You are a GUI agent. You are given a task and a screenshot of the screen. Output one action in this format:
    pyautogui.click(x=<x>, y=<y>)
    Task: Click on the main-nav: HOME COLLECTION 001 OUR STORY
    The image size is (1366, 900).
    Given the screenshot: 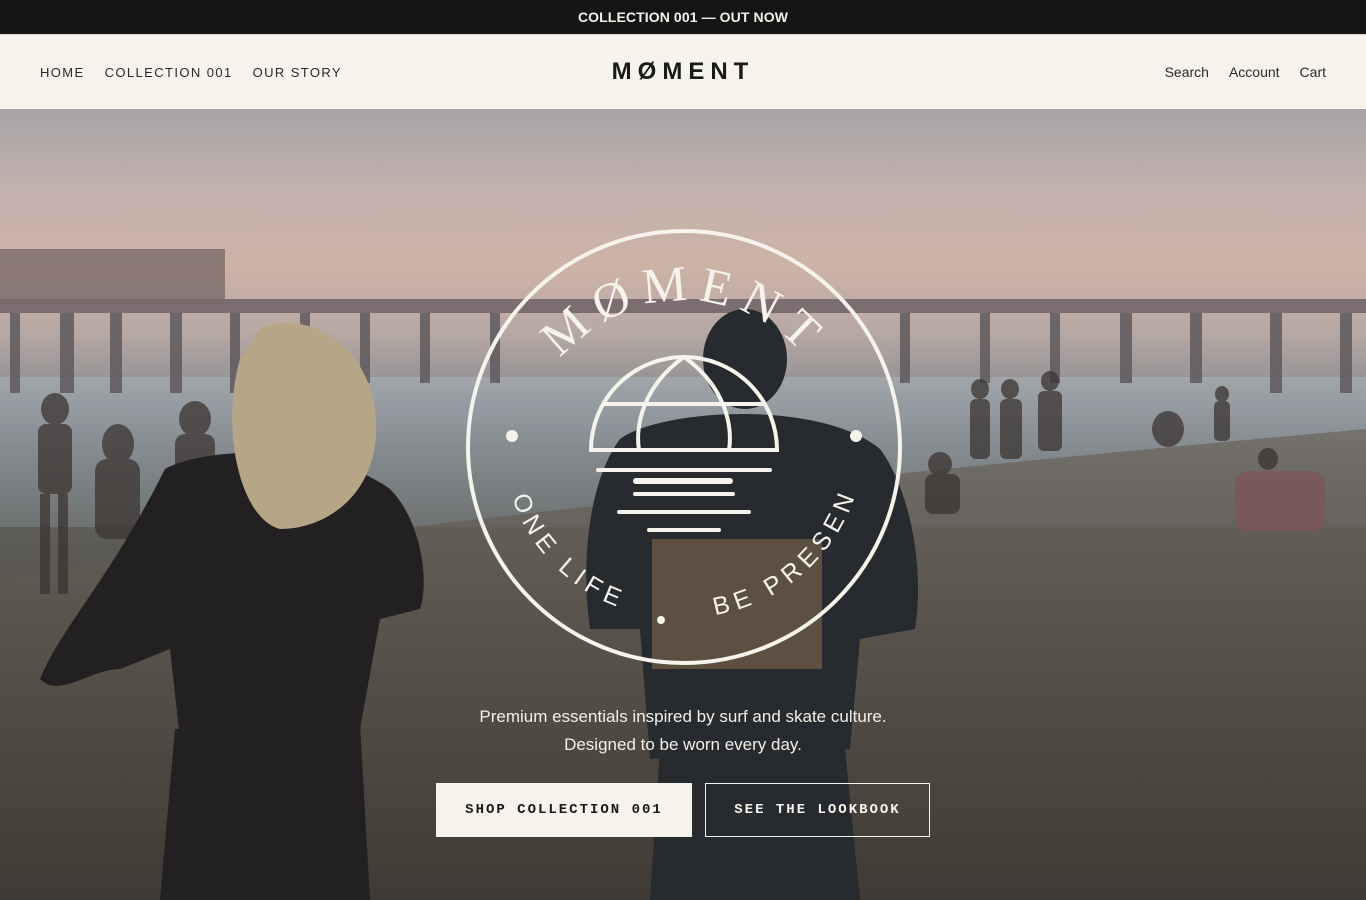 What is the action you would take?
    pyautogui.click(x=191, y=72)
    